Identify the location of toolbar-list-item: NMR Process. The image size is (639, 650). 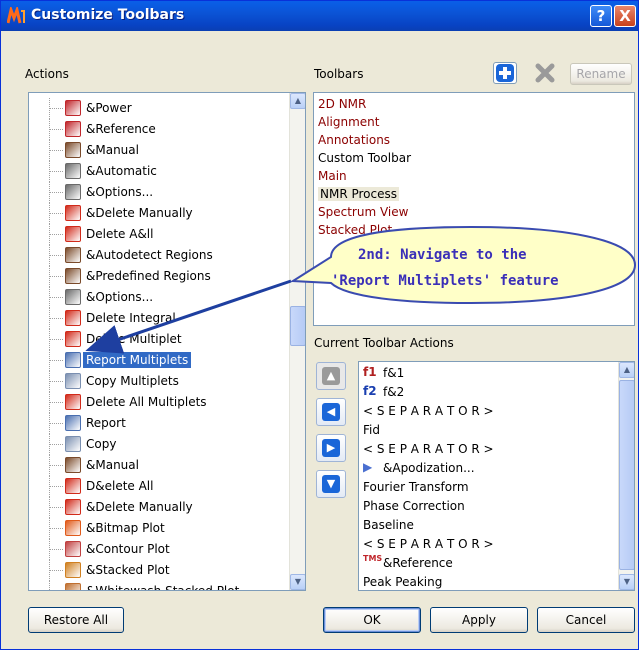
(359, 194).